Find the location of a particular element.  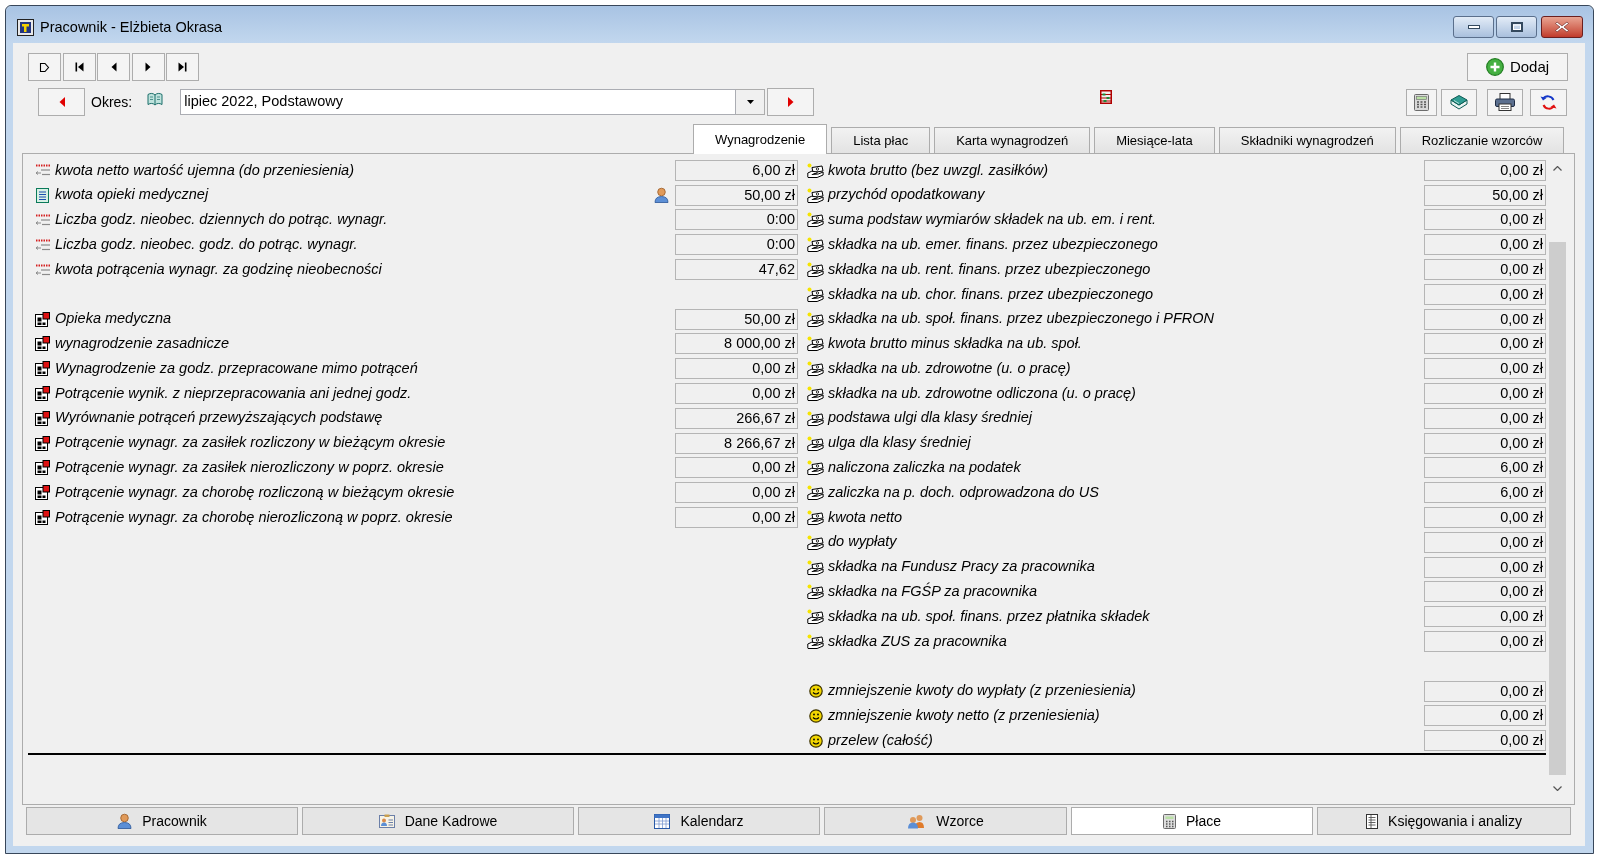

refresh-button is located at coordinates (1548, 102).